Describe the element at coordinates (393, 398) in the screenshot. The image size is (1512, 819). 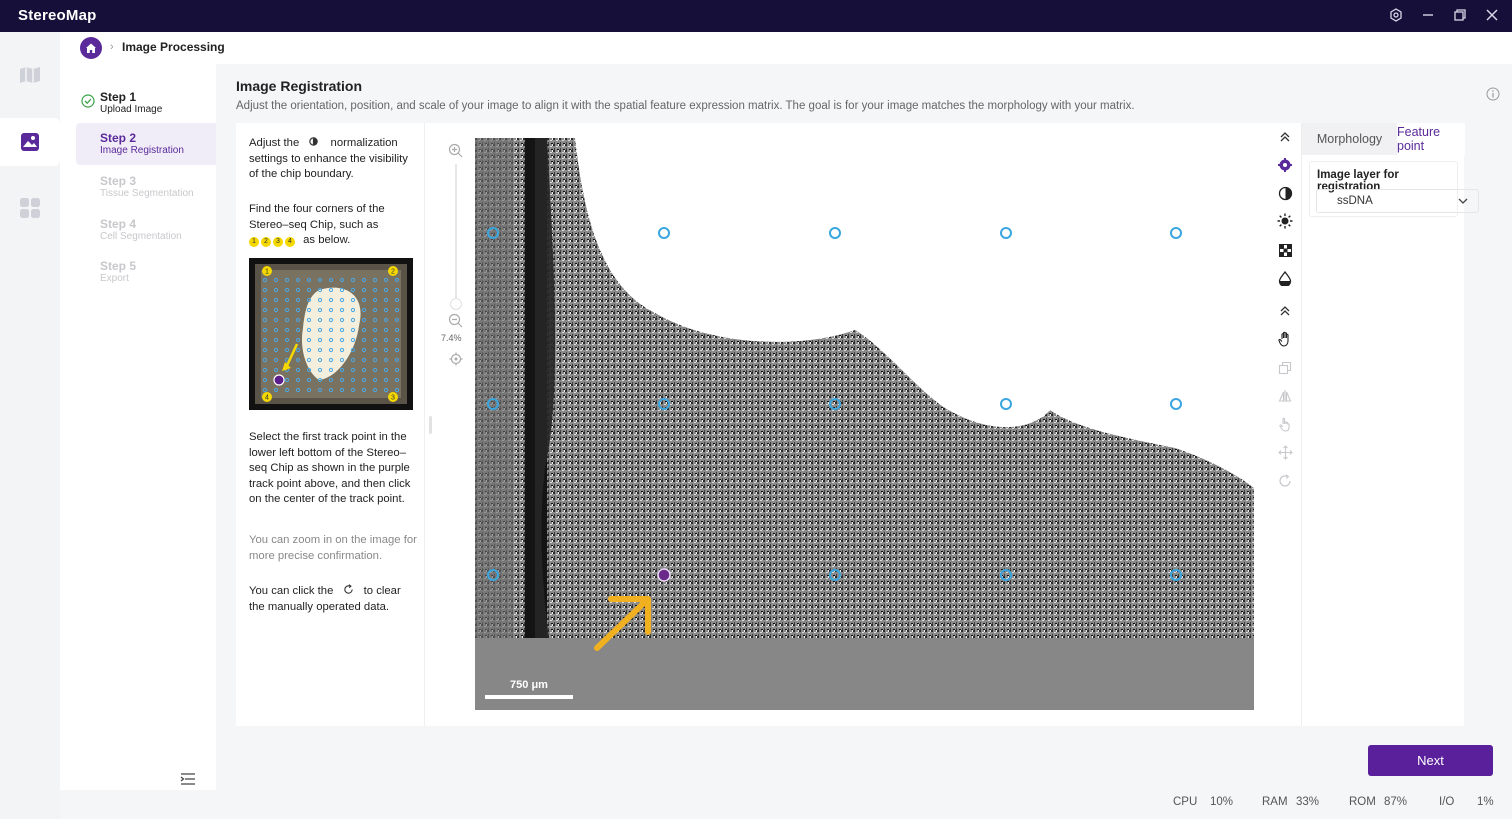
I see `thumb-marker-3: 3` at that location.